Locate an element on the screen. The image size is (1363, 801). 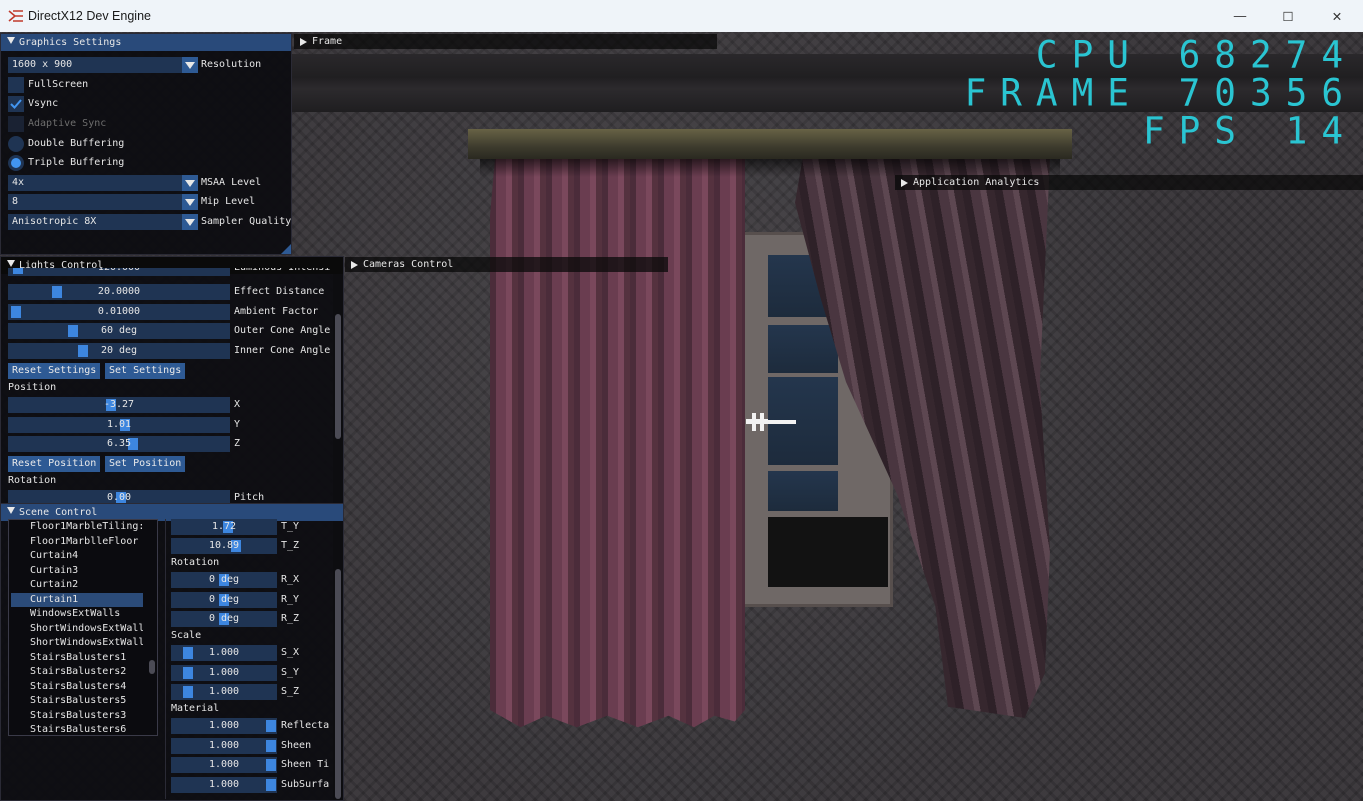
minimize-icon: — is located at coordinates (1240, 16).